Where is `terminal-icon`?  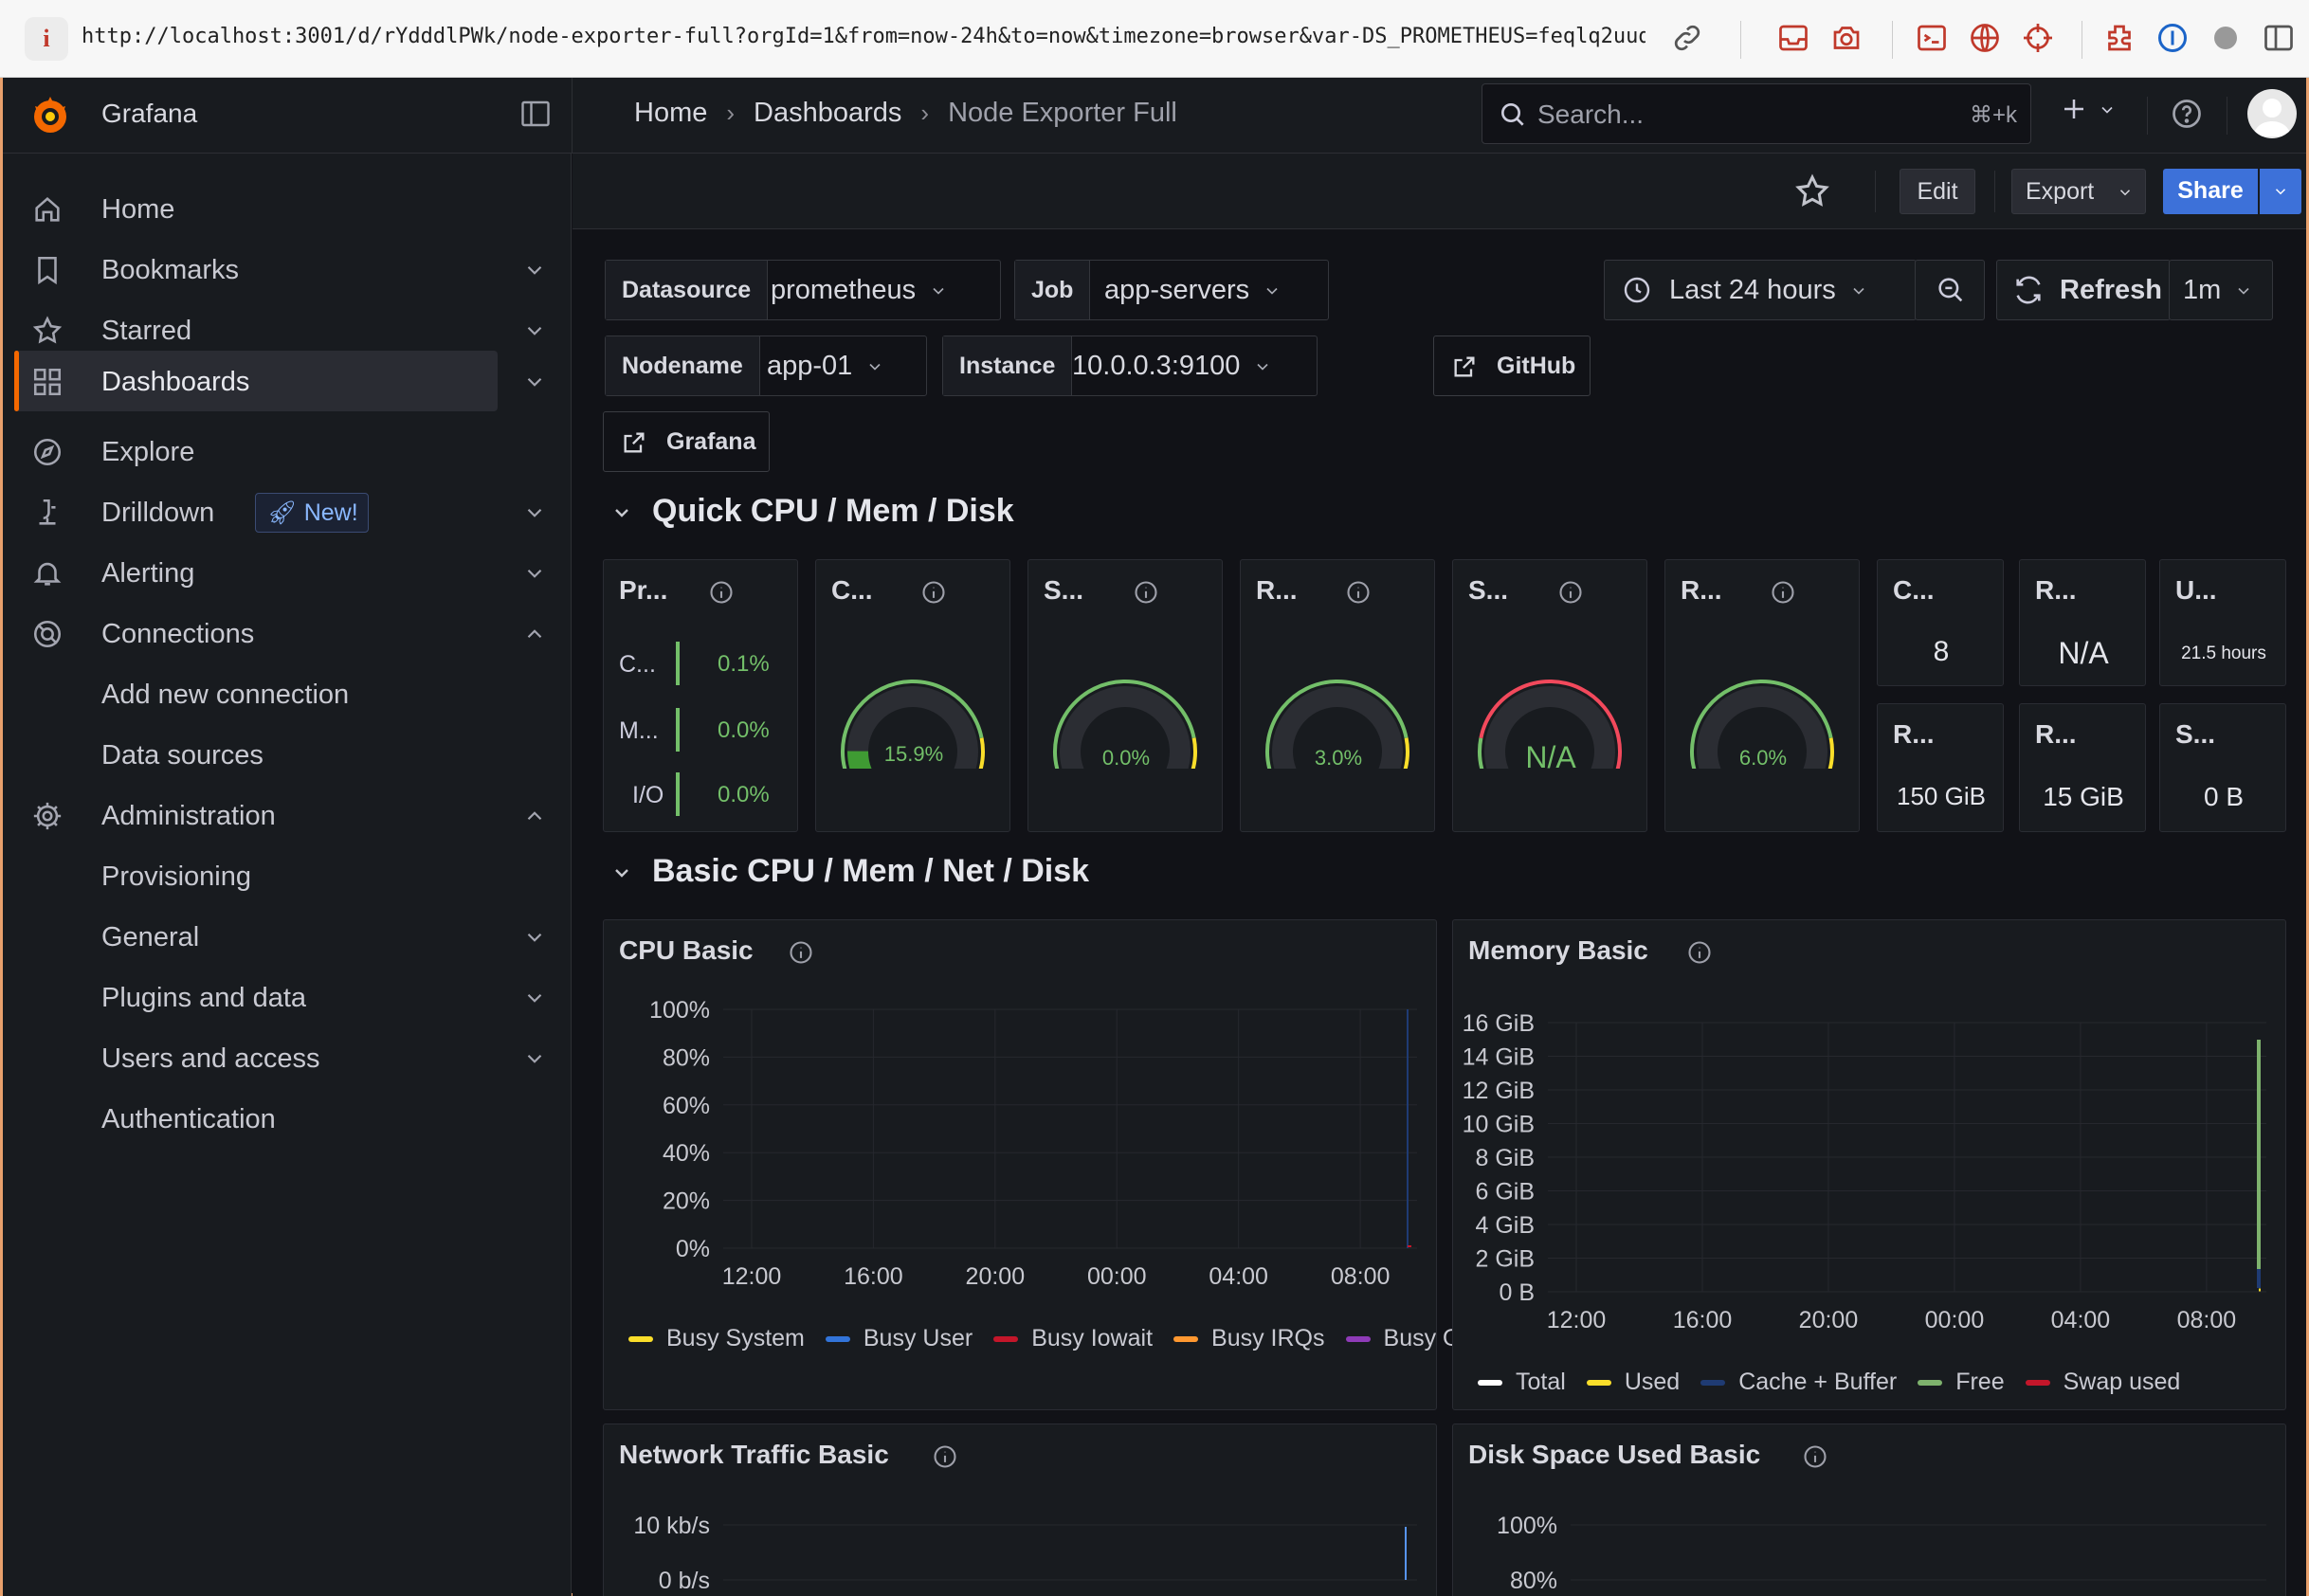
terminal-icon is located at coordinates (1932, 38).